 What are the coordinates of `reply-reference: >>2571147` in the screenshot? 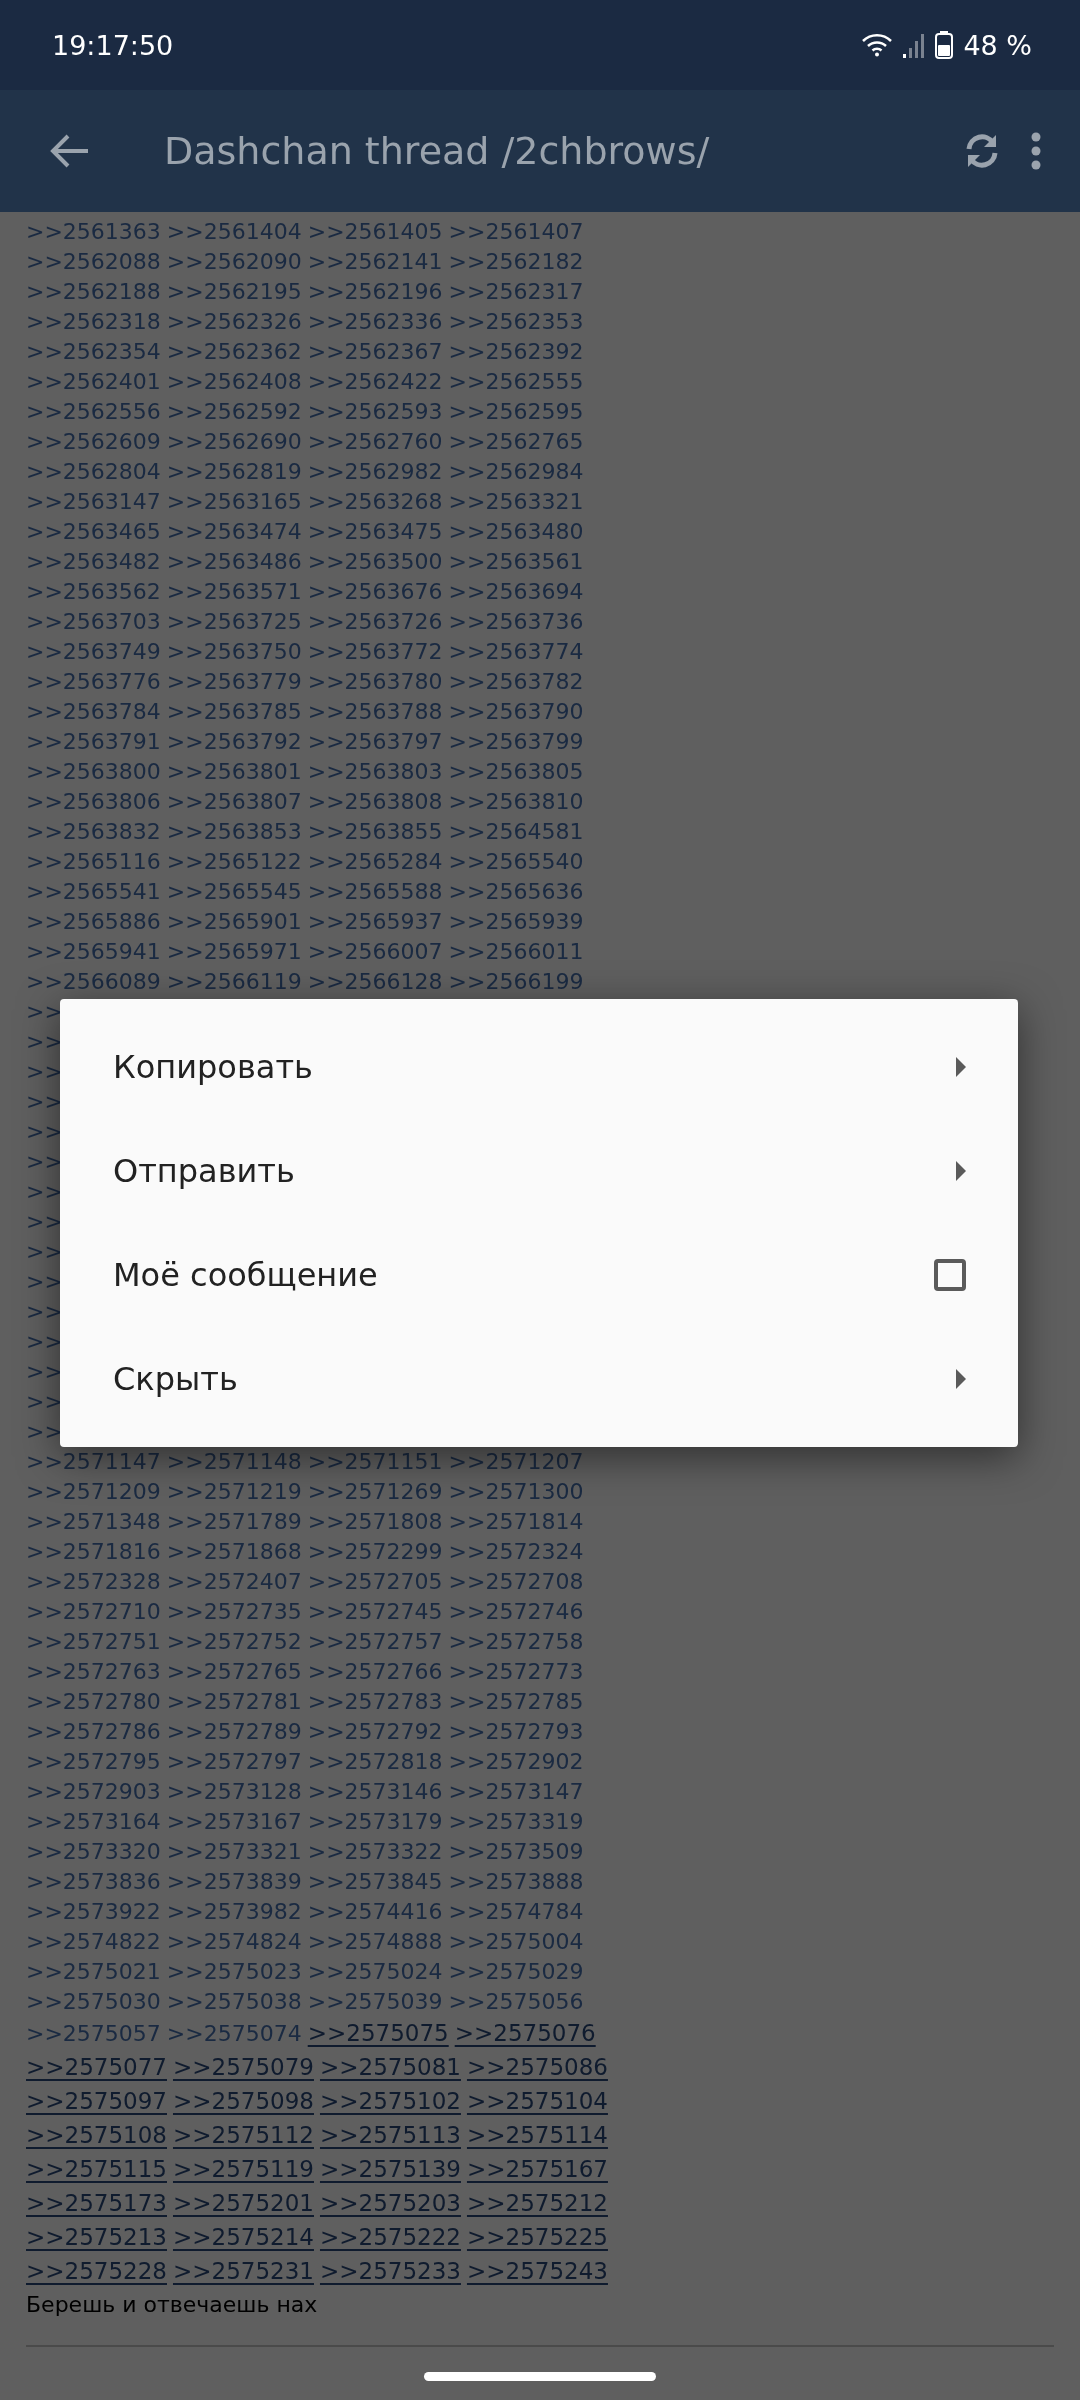 It's located at (93, 1461).